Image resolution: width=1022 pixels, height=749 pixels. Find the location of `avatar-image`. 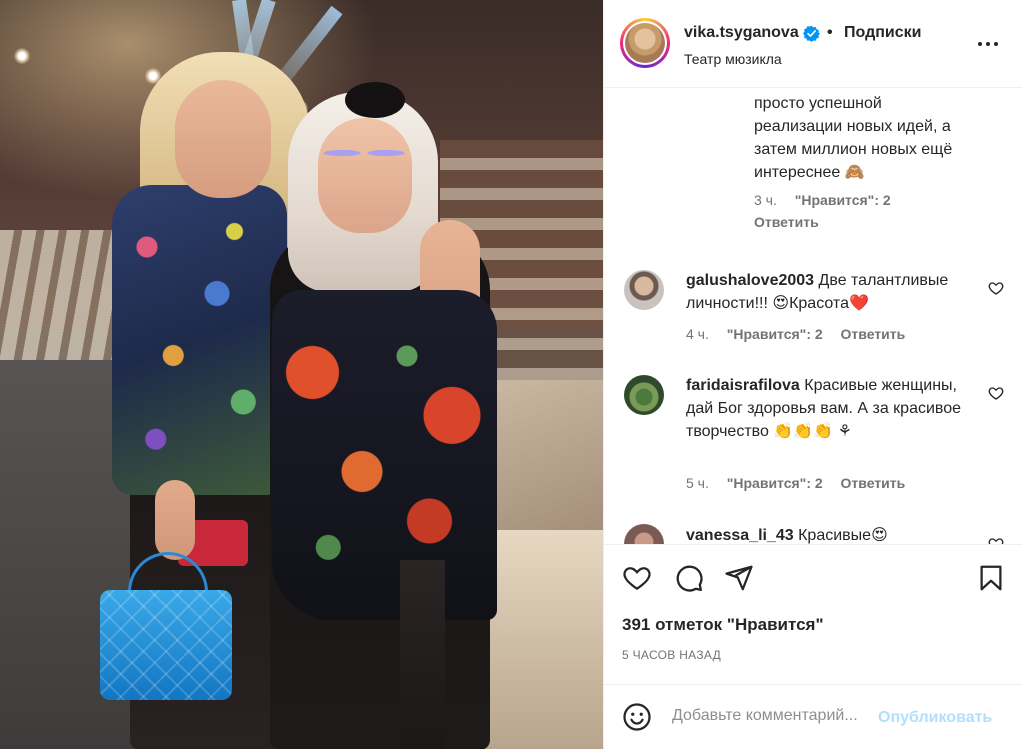

avatar-image is located at coordinates (645, 43).